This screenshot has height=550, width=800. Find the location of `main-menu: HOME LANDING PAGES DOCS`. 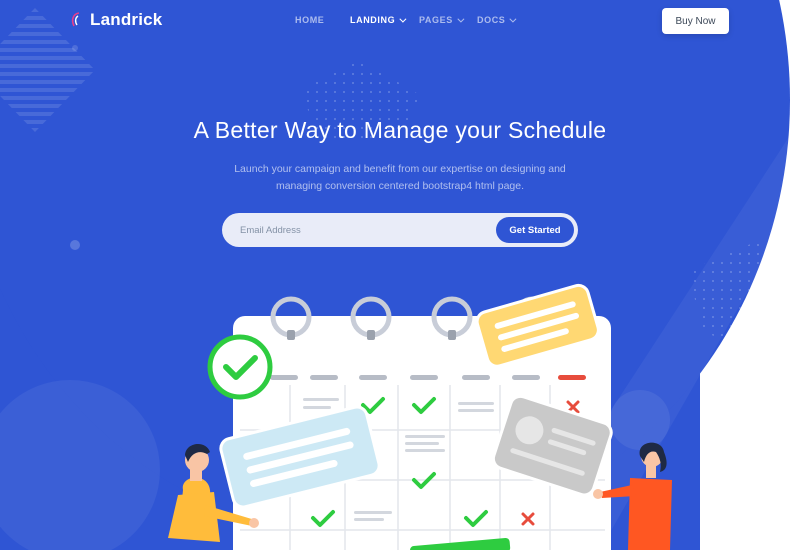

main-menu: HOME LANDING PAGES DOCS is located at coordinates (411, 20).